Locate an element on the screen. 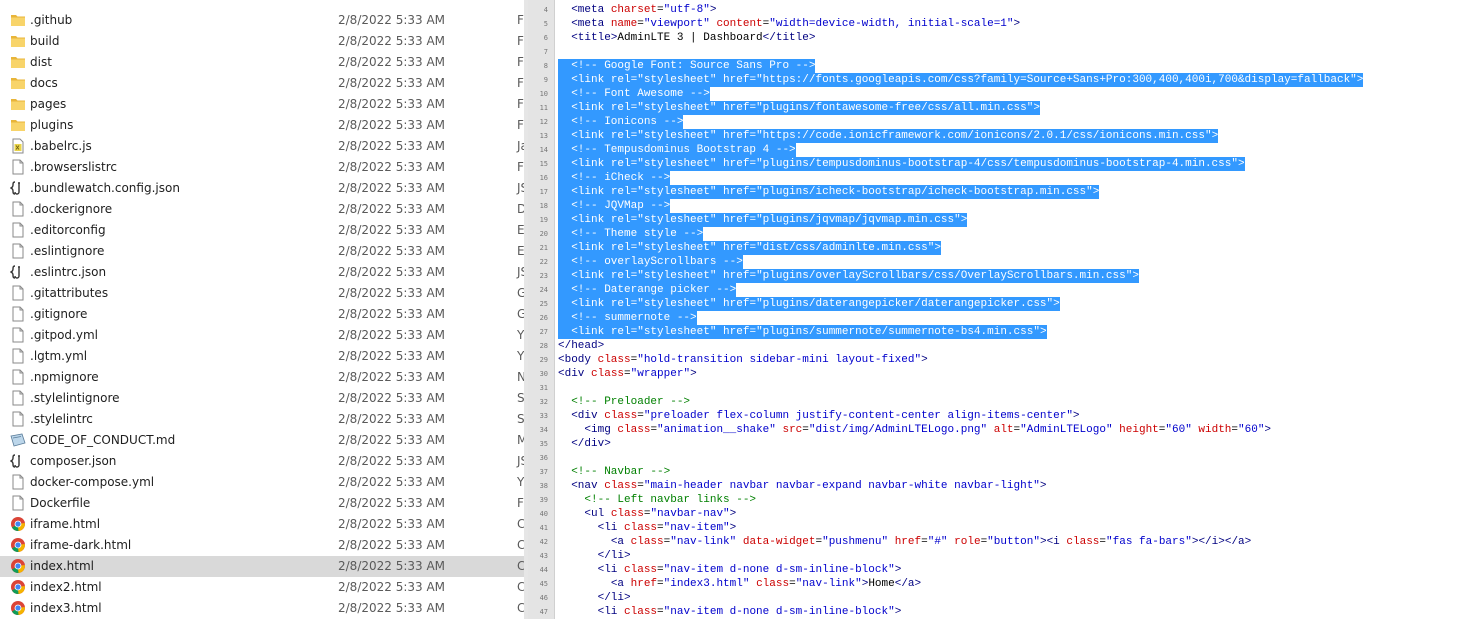 The width and height of the screenshot is (1467, 619). line-number: 14 is located at coordinates (543, 150).